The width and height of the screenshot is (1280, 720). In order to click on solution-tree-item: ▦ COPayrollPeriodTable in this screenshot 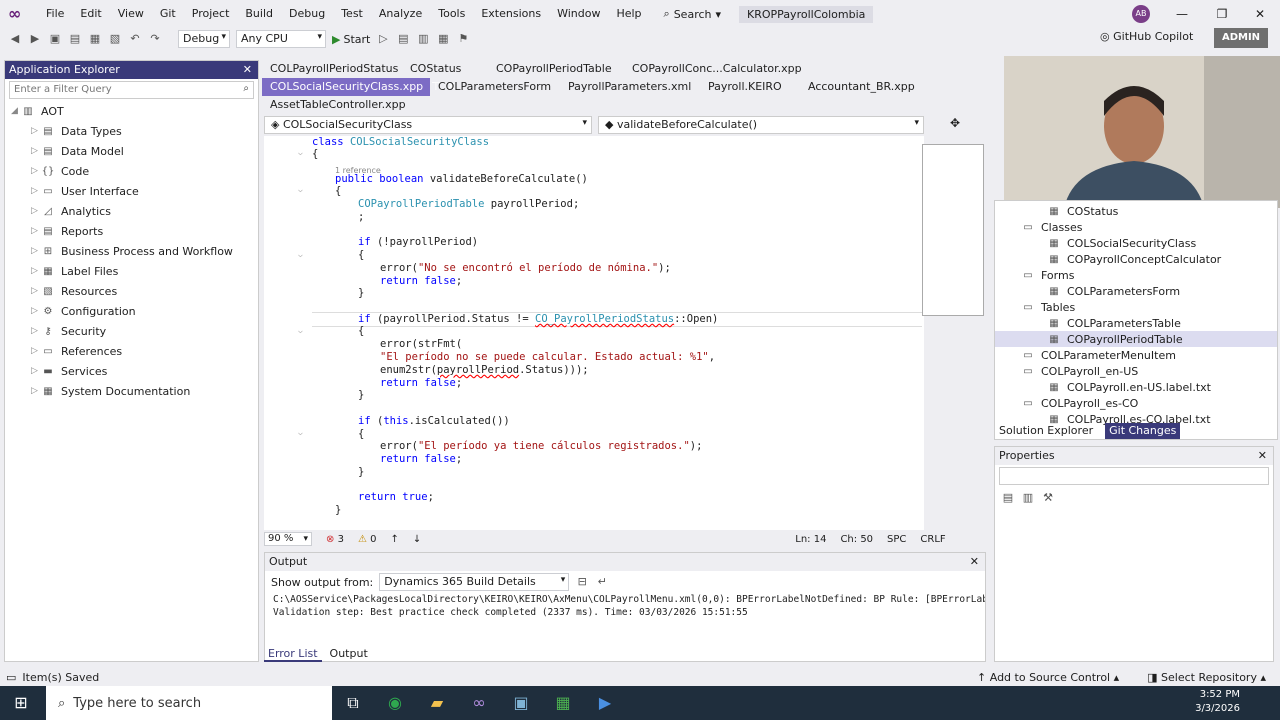, I will do `click(1136, 339)`.